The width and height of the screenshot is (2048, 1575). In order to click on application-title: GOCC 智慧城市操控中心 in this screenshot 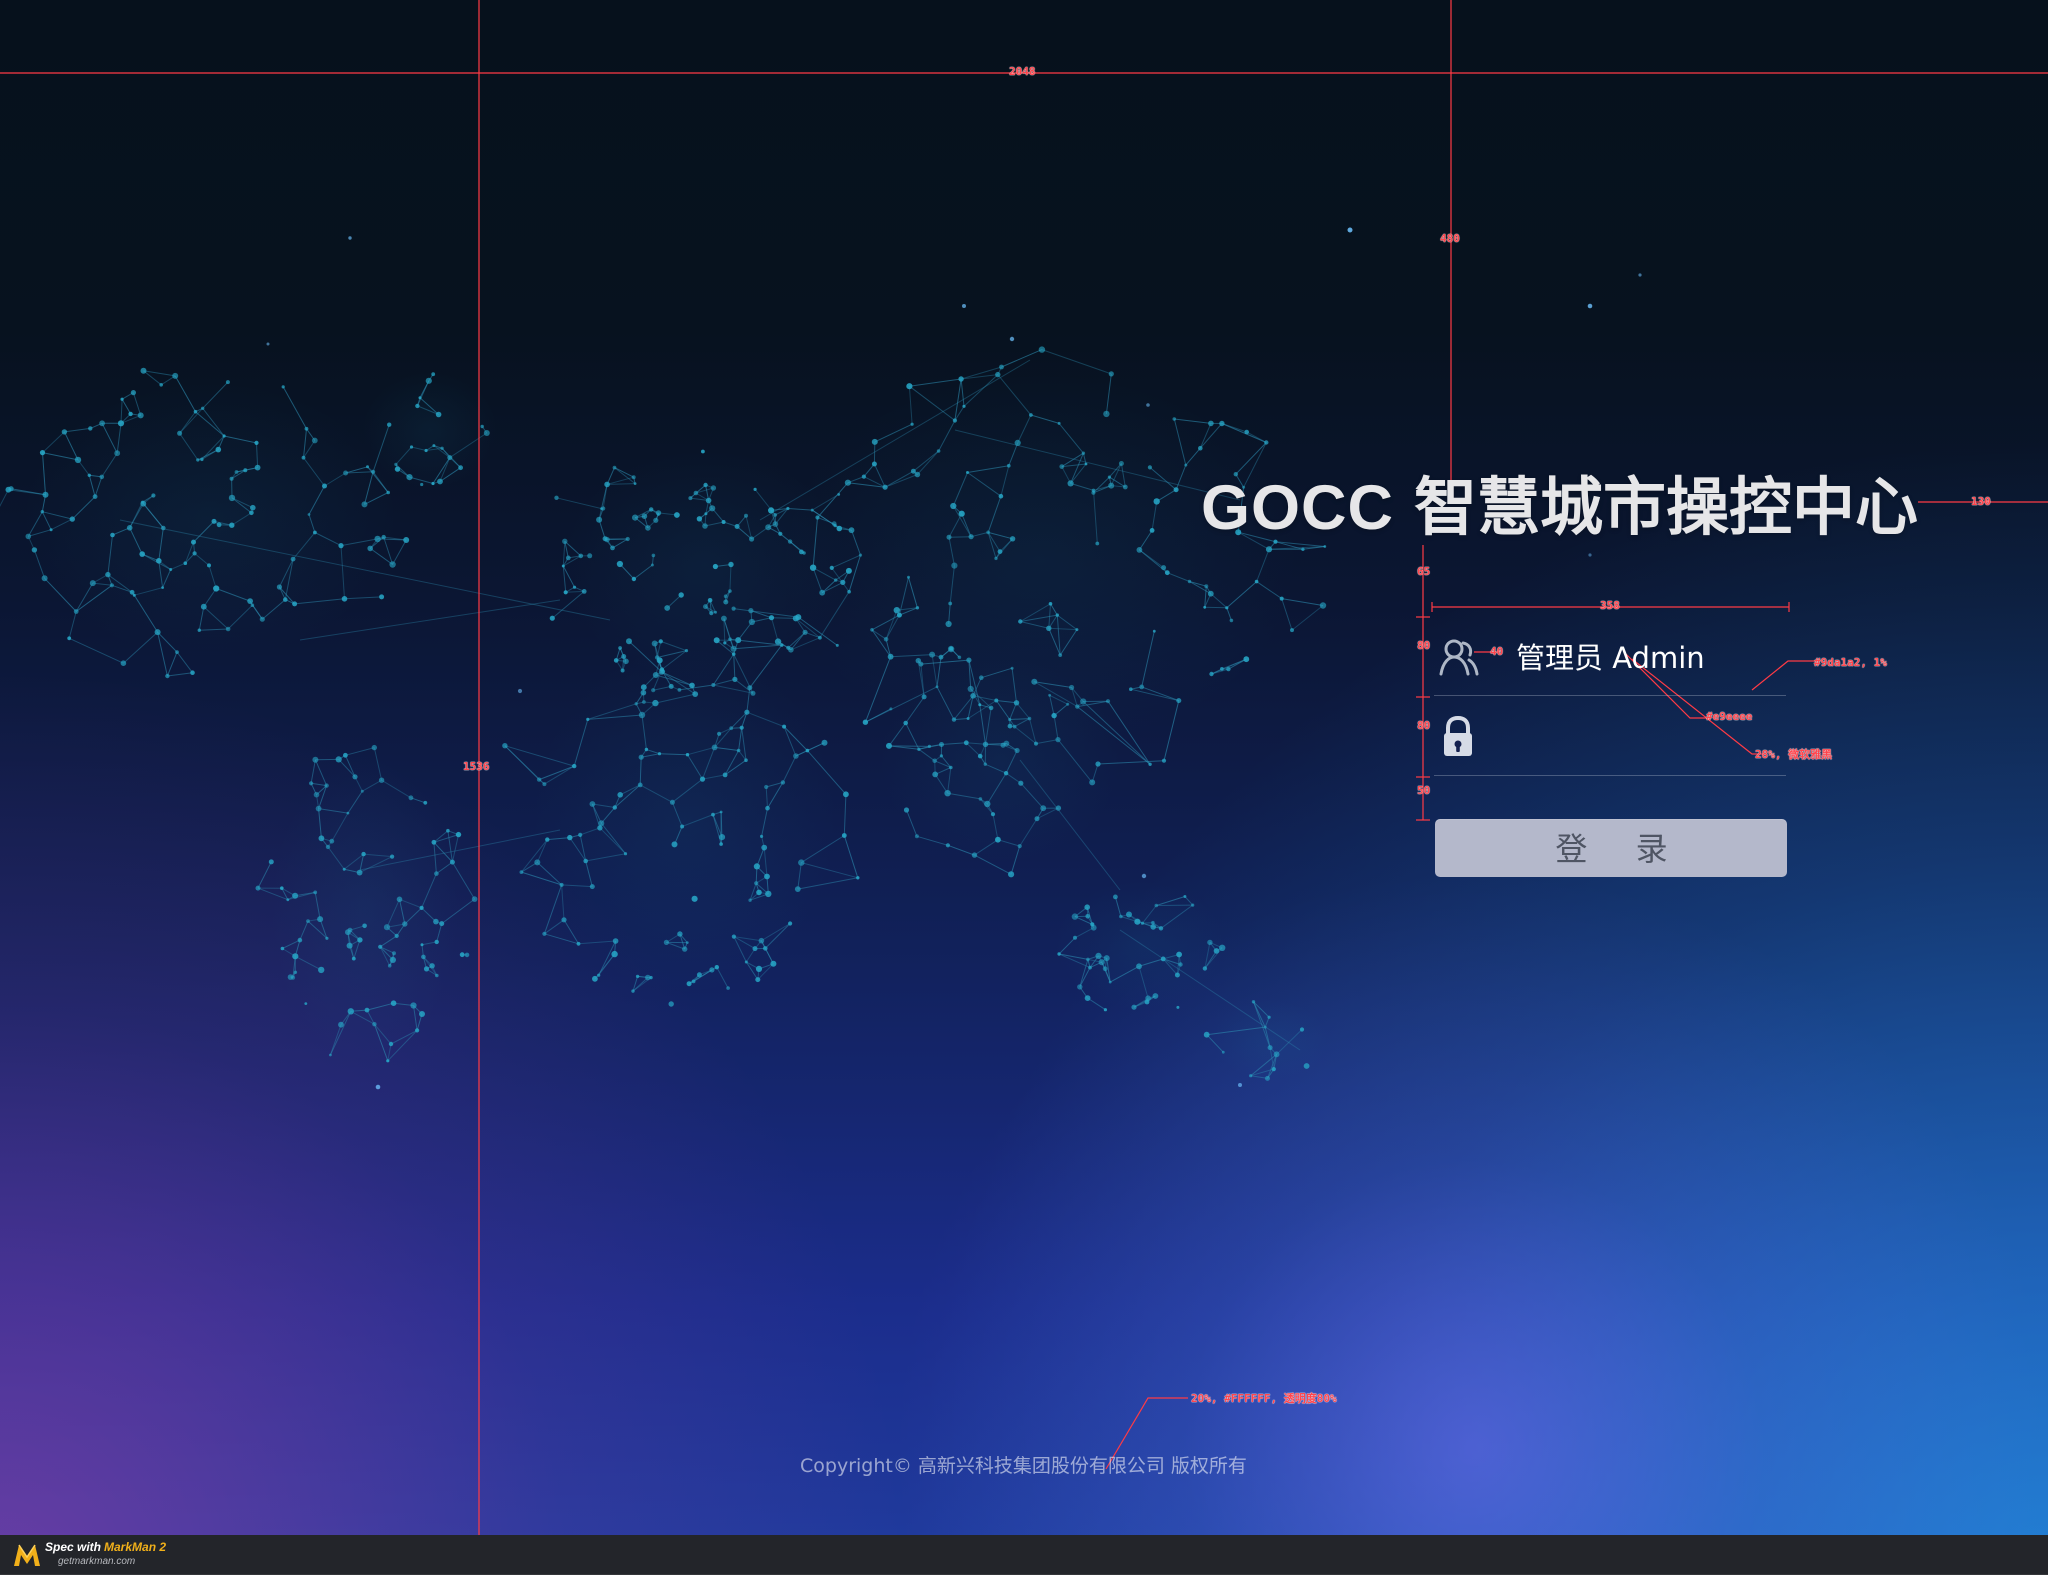, I will do `click(1559, 508)`.